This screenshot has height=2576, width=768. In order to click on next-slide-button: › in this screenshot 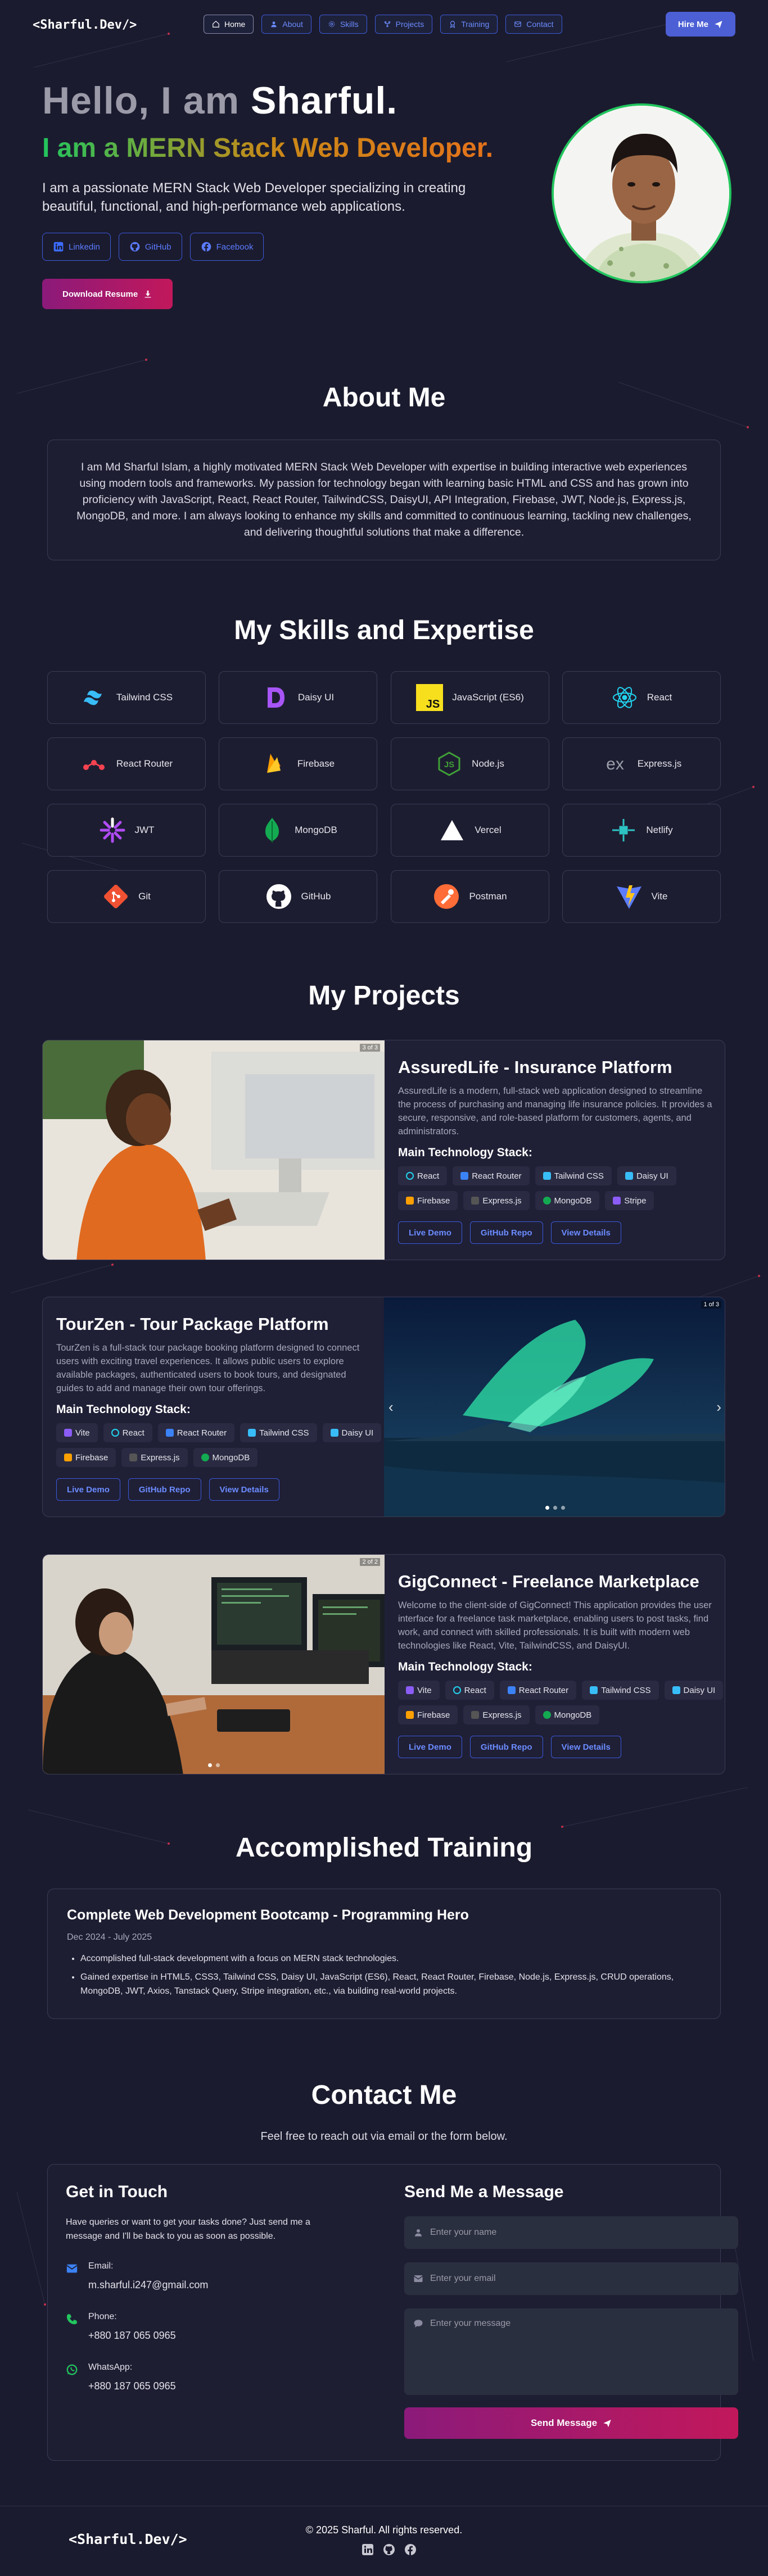, I will do `click(718, 1407)`.